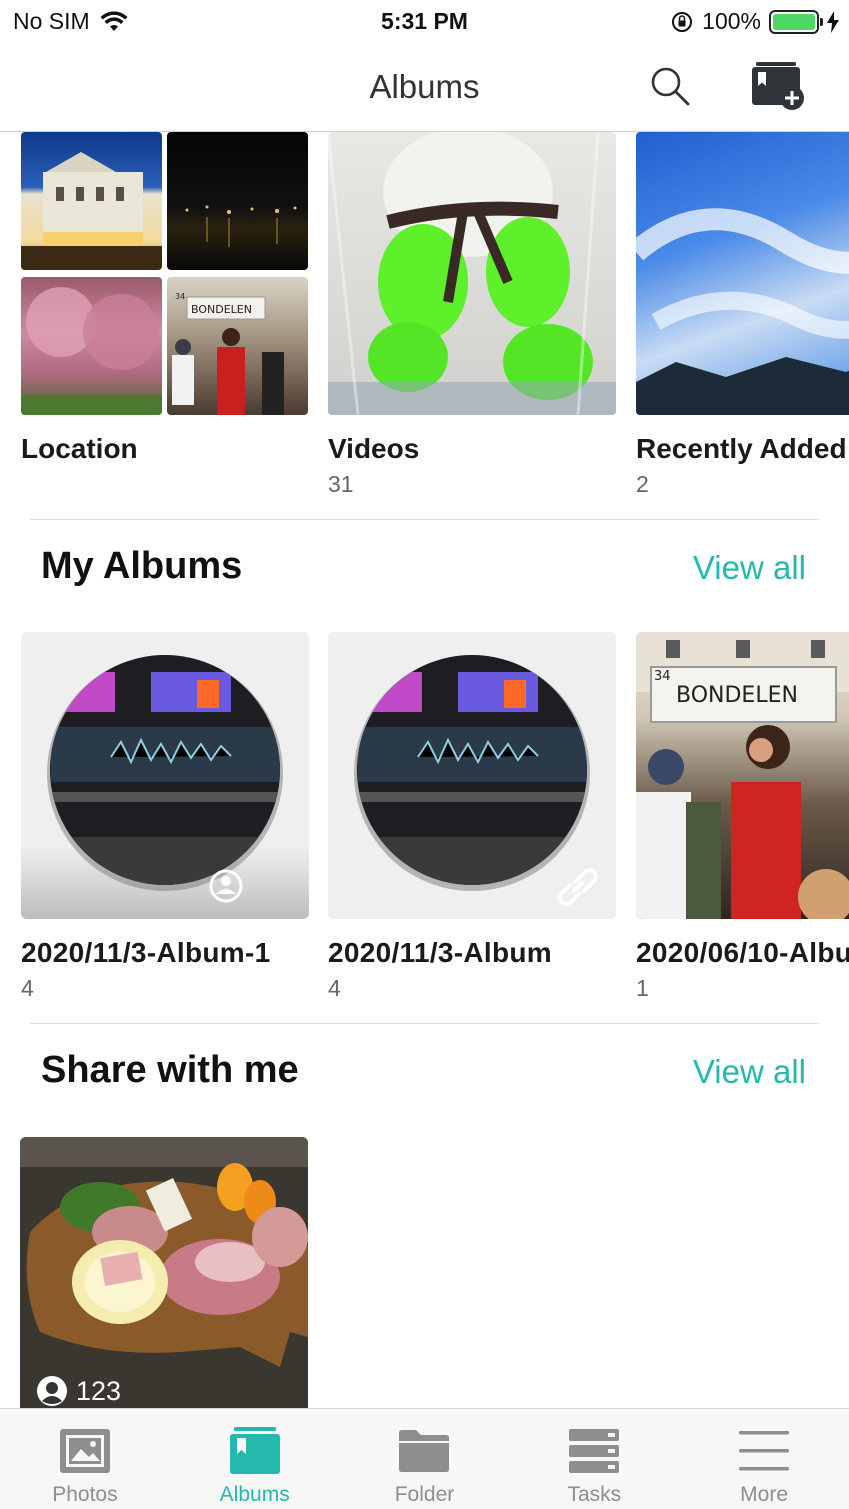 This screenshot has height=1509, width=849. I want to click on photos-icon, so click(84, 1451).